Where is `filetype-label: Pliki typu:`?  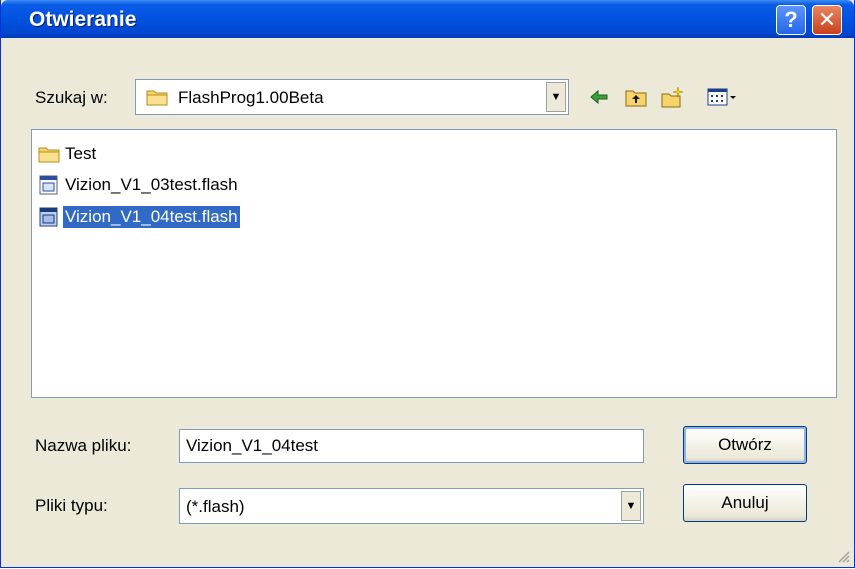 filetype-label: Pliki typu: is located at coordinates (71, 505).